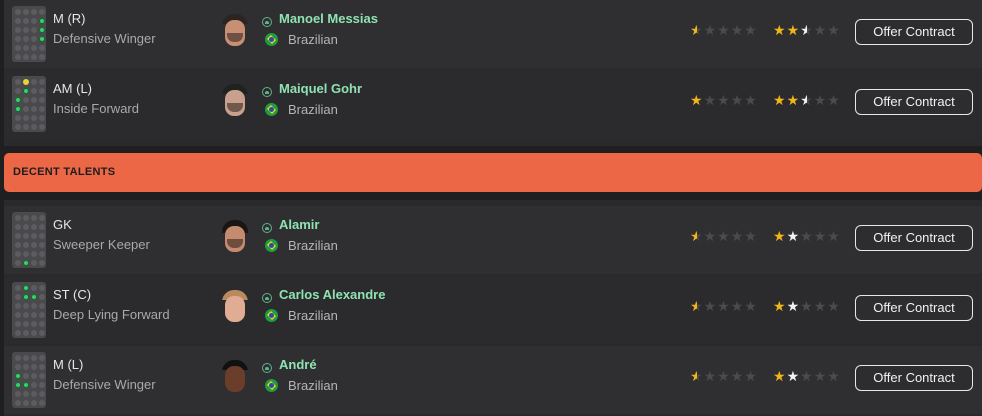 This screenshot has width=982, height=416. I want to click on player-role: Deep Lying Forward, so click(111, 314).